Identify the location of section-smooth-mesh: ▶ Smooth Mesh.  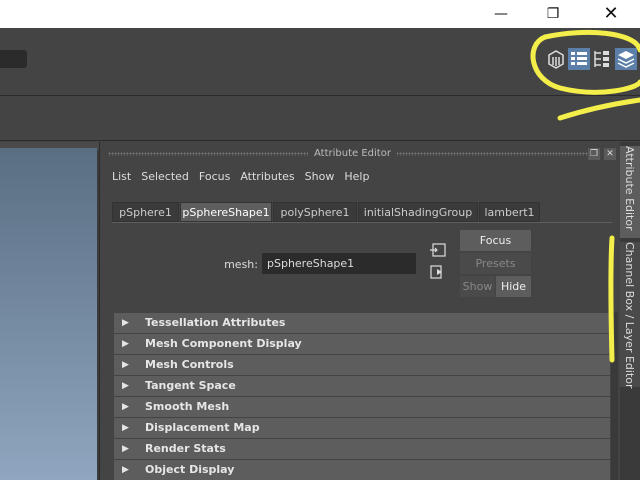
(362, 407).